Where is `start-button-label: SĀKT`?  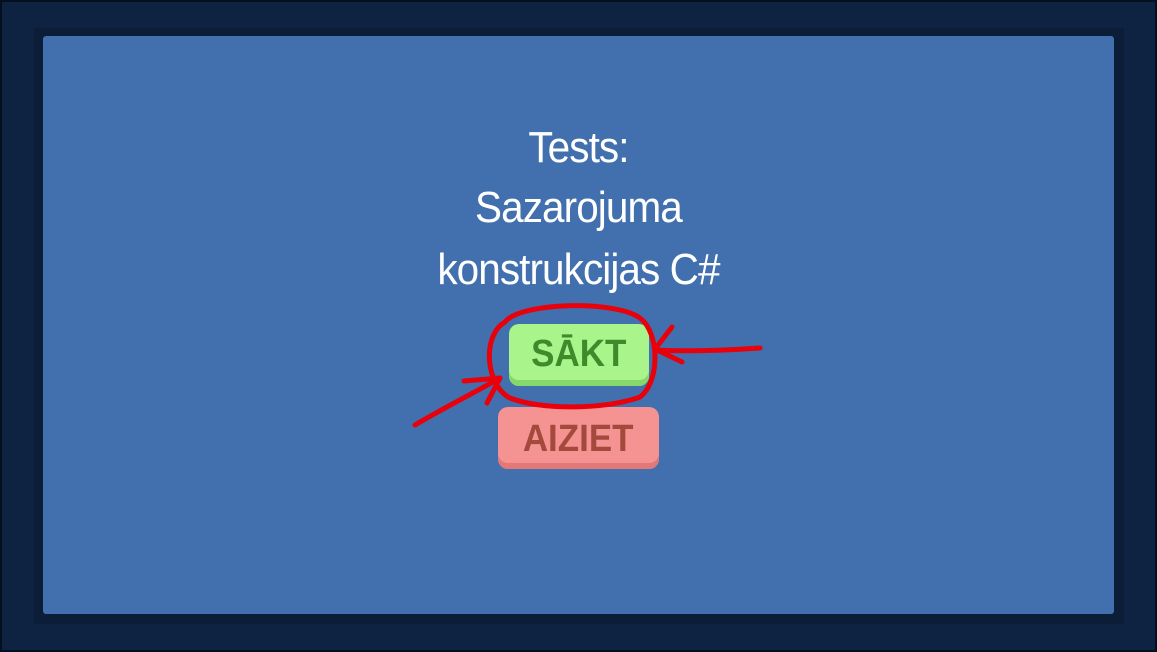 start-button-label: SĀKT is located at coordinates (579, 354).